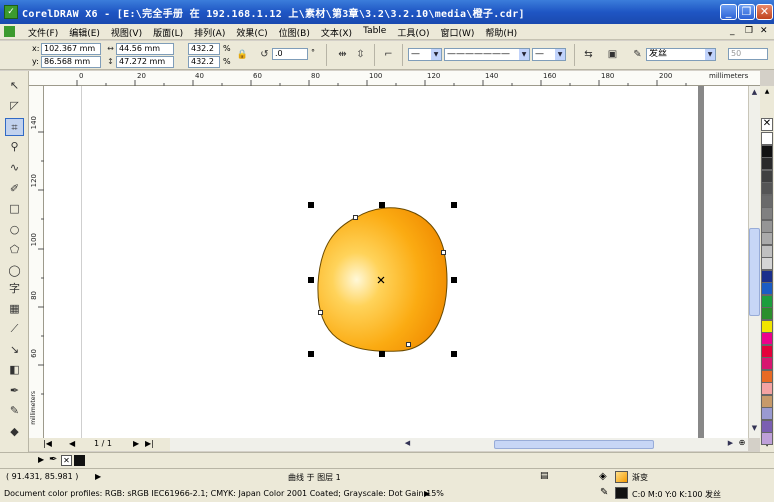 Image resolution: width=774 pixels, height=502 pixels. Describe the element at coordinates (621, 493) in the screenshot. I see `outline-color-swatch` at that location.